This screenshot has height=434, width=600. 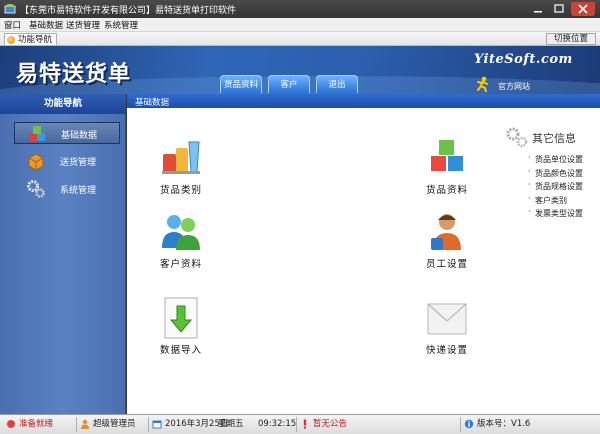 I want to click on other-info-header: 其它信息, so click(x=552, y=137).